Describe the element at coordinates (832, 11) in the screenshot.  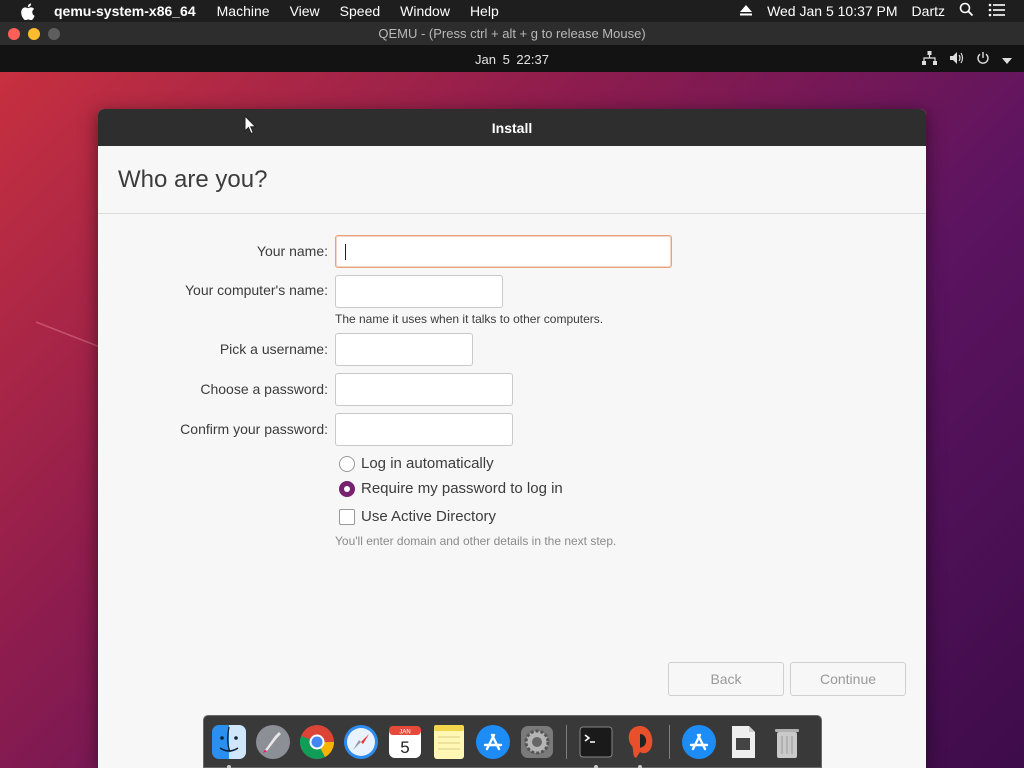
I see `menubar-datetime: Wed Jan 5 10:37 PM` at that location.